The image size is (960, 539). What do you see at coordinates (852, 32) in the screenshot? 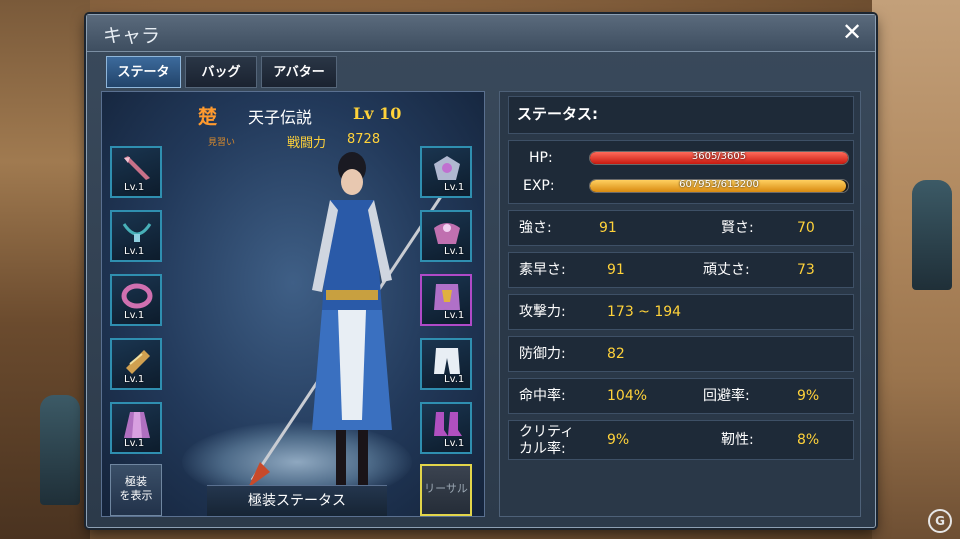
I see `close-button: ✕` at bounding box center [852, 32].